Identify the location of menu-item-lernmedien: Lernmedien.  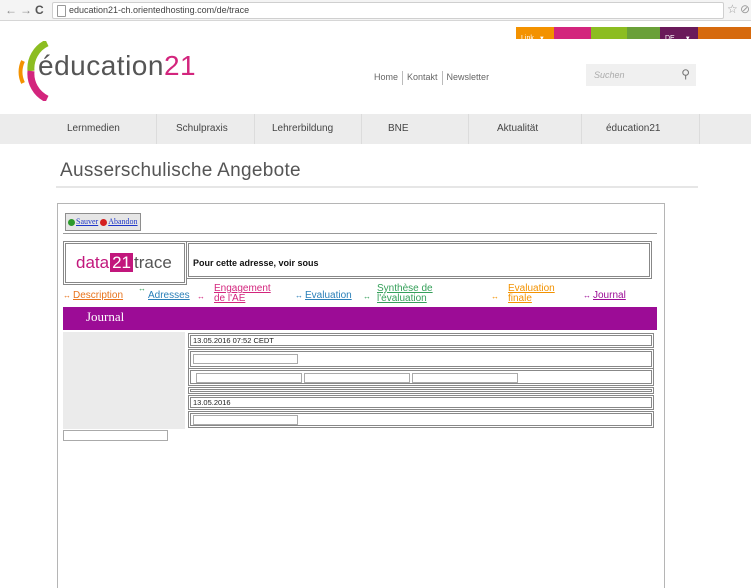
(93, 128).